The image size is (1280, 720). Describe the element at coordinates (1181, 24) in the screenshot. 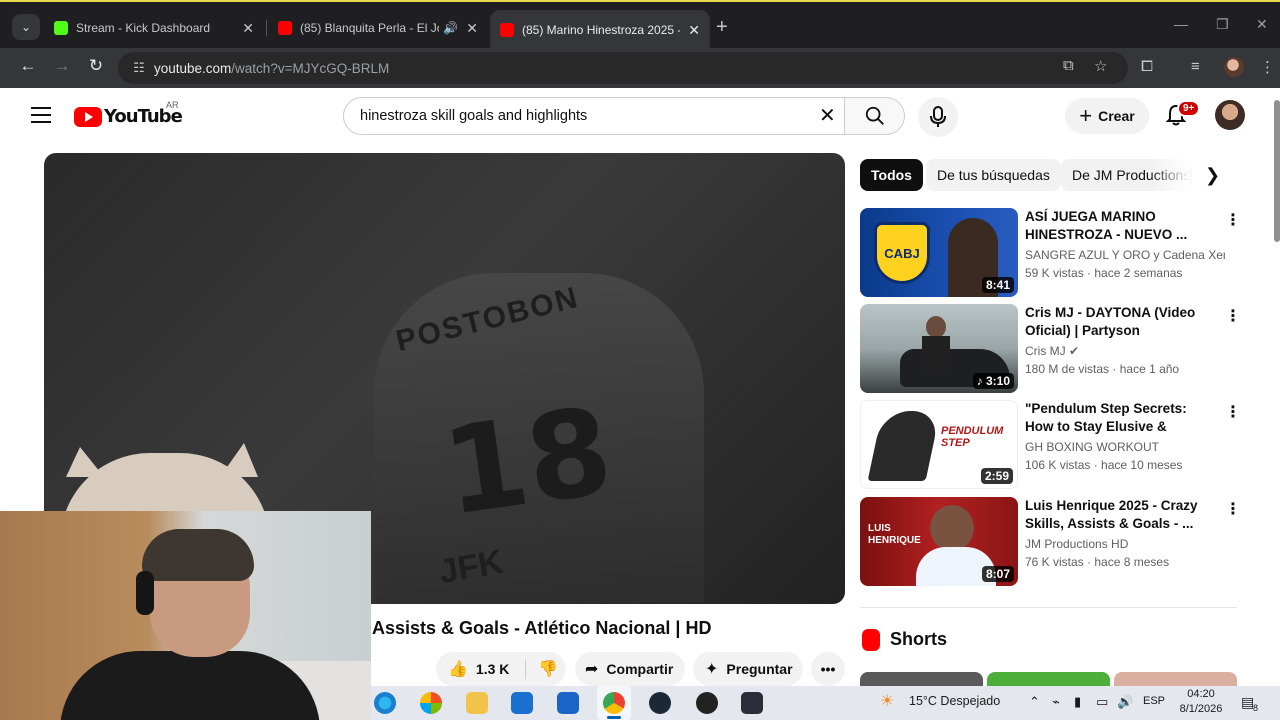

I see `minimize-icon: —` at that location.